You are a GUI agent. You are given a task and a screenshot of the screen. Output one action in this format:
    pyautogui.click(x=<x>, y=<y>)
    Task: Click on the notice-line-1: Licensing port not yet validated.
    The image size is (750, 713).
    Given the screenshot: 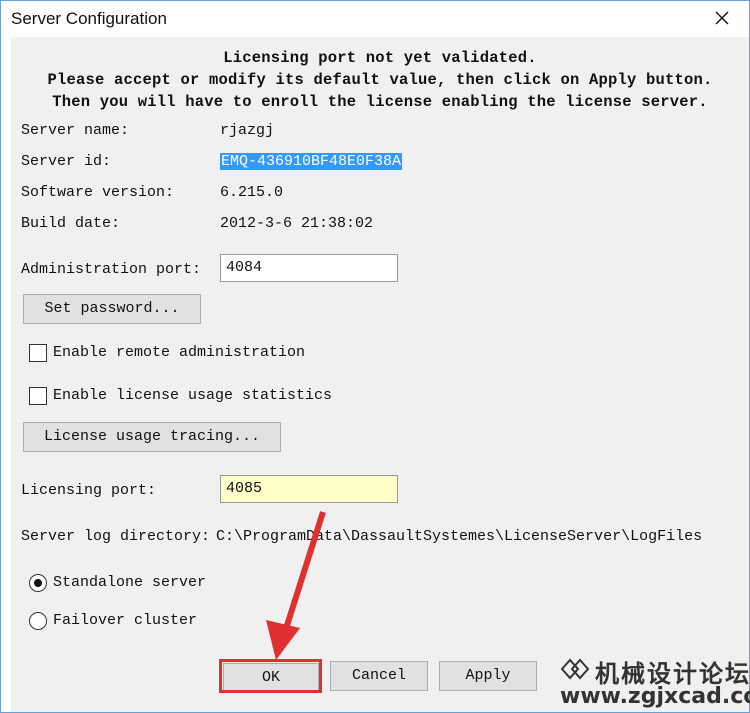 What is the action you would take?
    pyautogui.click(x=380, y=58)
    